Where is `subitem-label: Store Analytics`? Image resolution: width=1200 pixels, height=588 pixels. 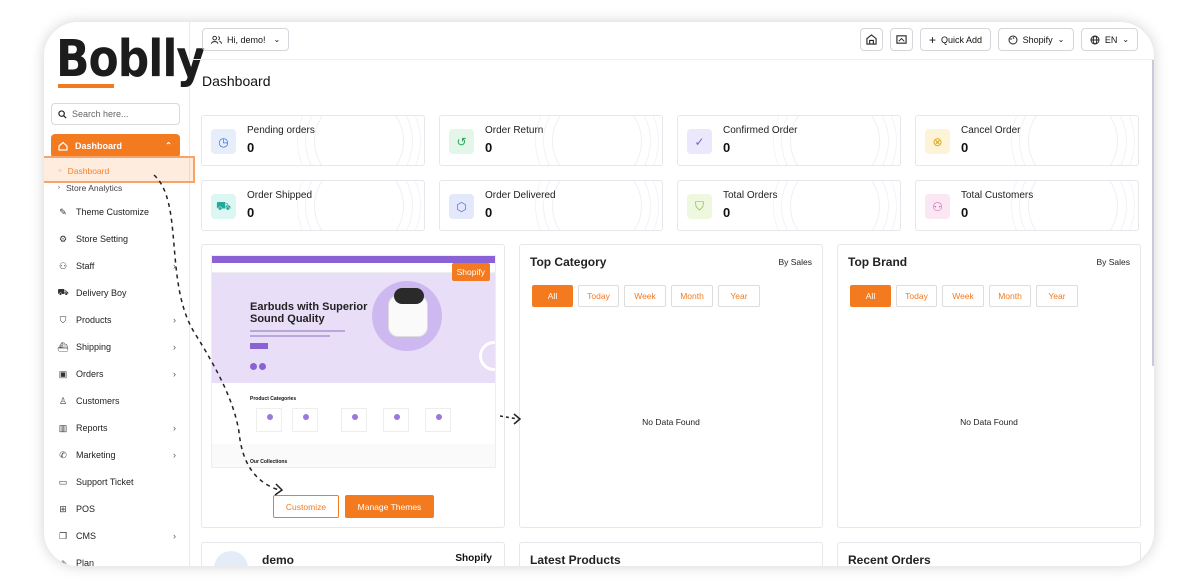
subitem-label: Store Analytics is located at coordinates (94, 188).